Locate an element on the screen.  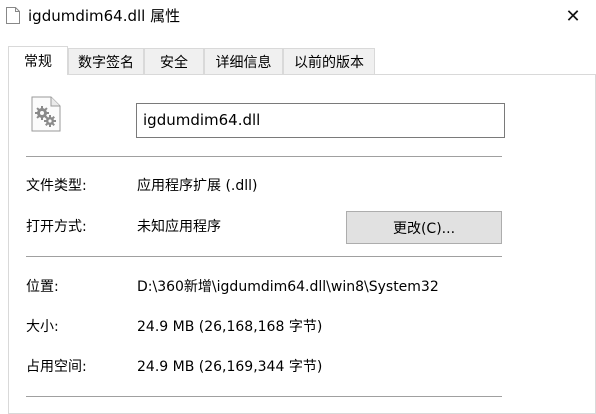
close-icon: ✕ is located at coordinates (573, 16).